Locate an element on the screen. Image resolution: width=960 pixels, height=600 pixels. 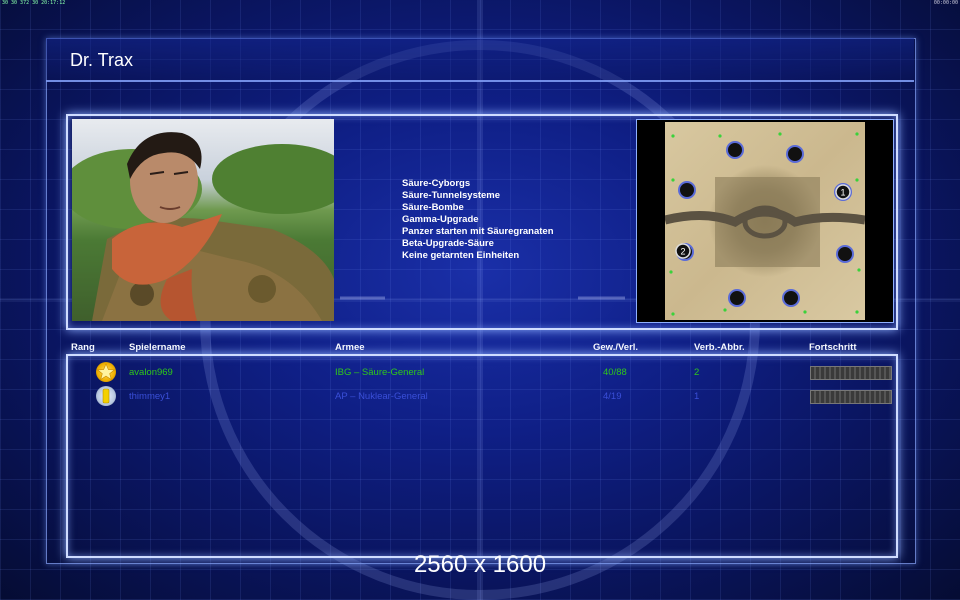
perk-item: Keine getarnten Einheiten is located at coordinates (461, 255).